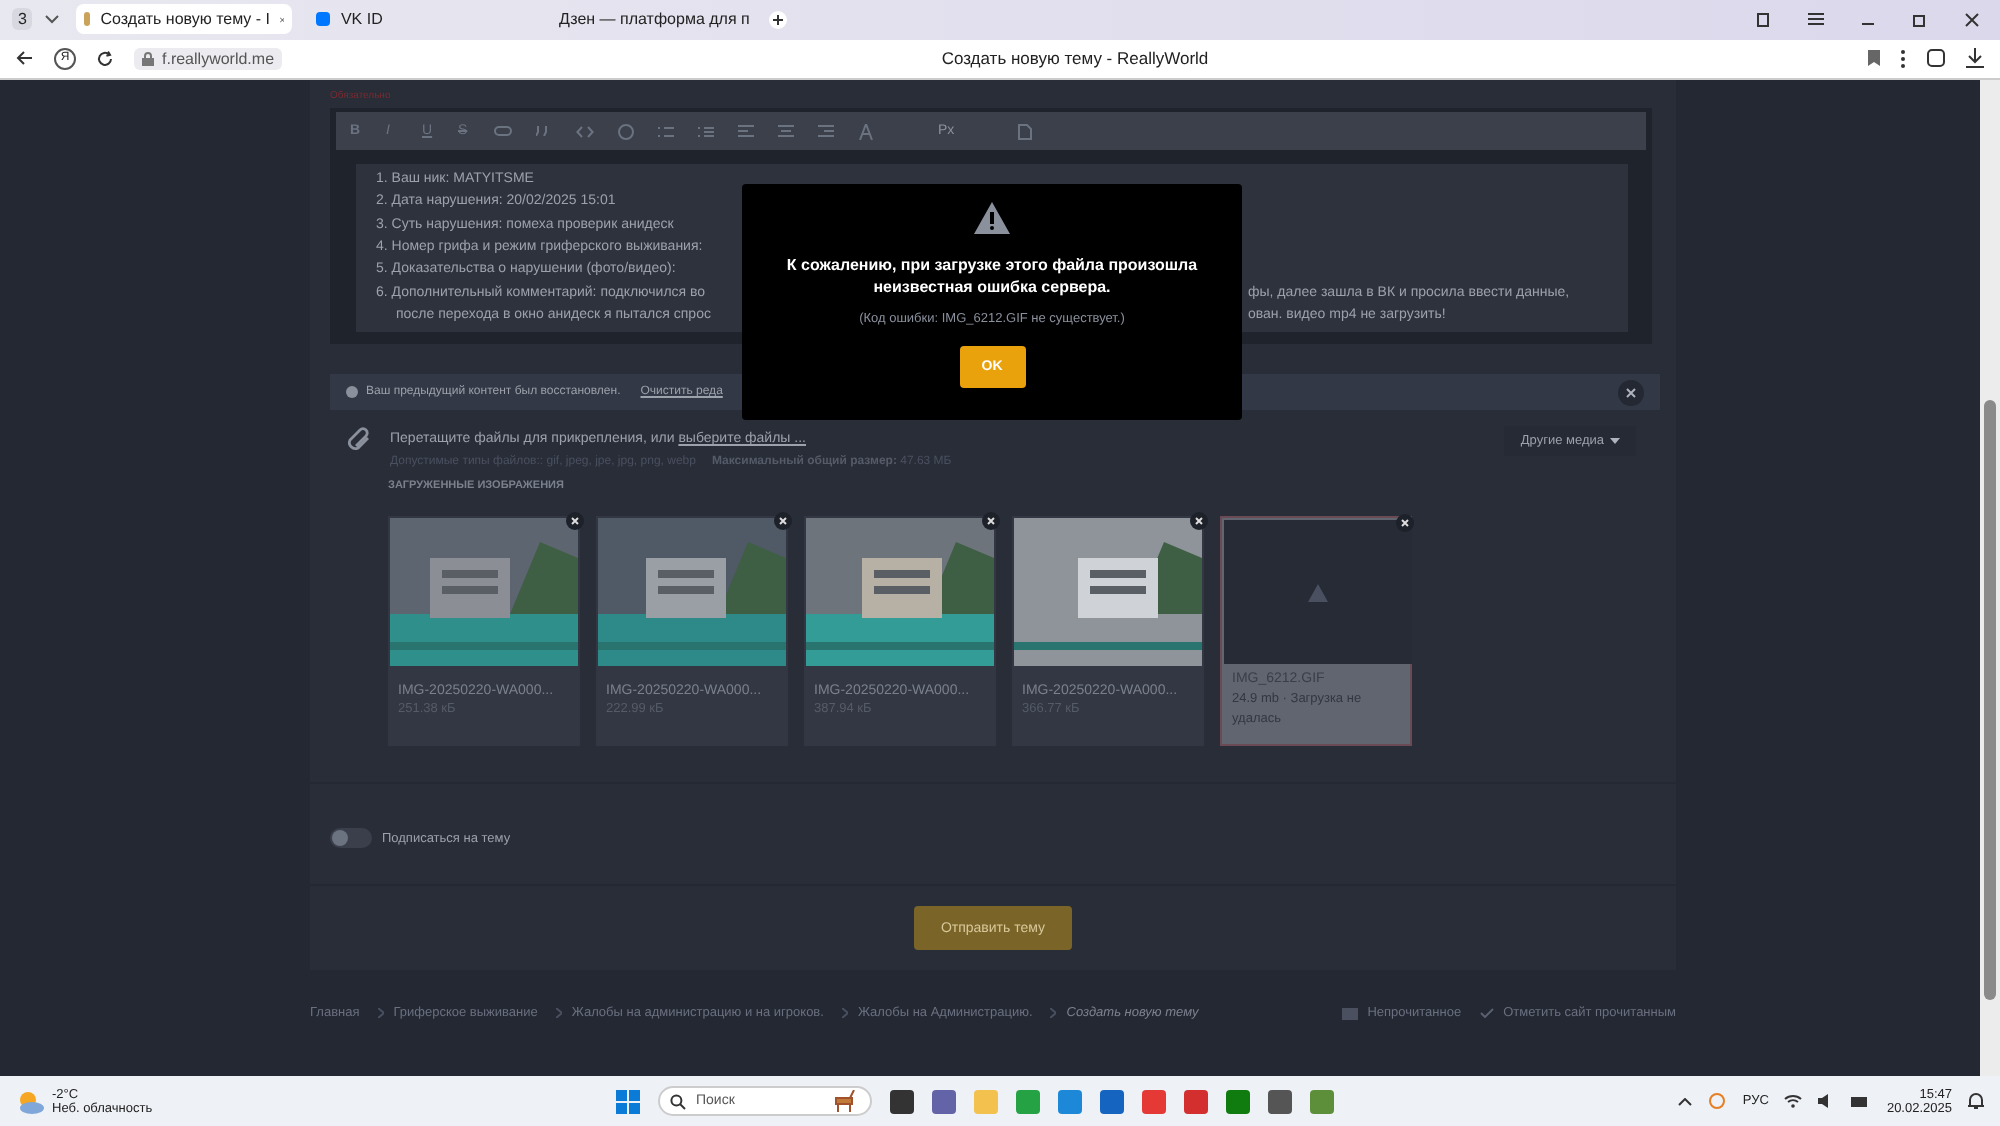 The height and width of the screenshot is (1126, 2000). Describe the element at coordinates (992, 278) in the screenshot. I see `dialog-message: К сожалению, при загрузке этого файла произошла неизвестная ошибка сервера.` at that location.